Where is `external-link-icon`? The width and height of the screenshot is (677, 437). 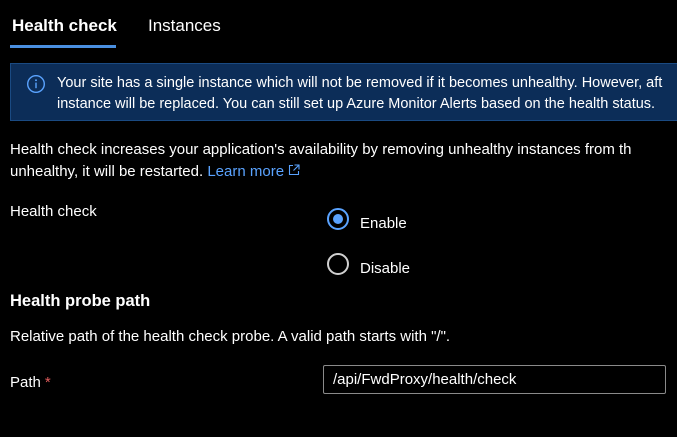 external-link-icon is located at coordinates (294, 169).